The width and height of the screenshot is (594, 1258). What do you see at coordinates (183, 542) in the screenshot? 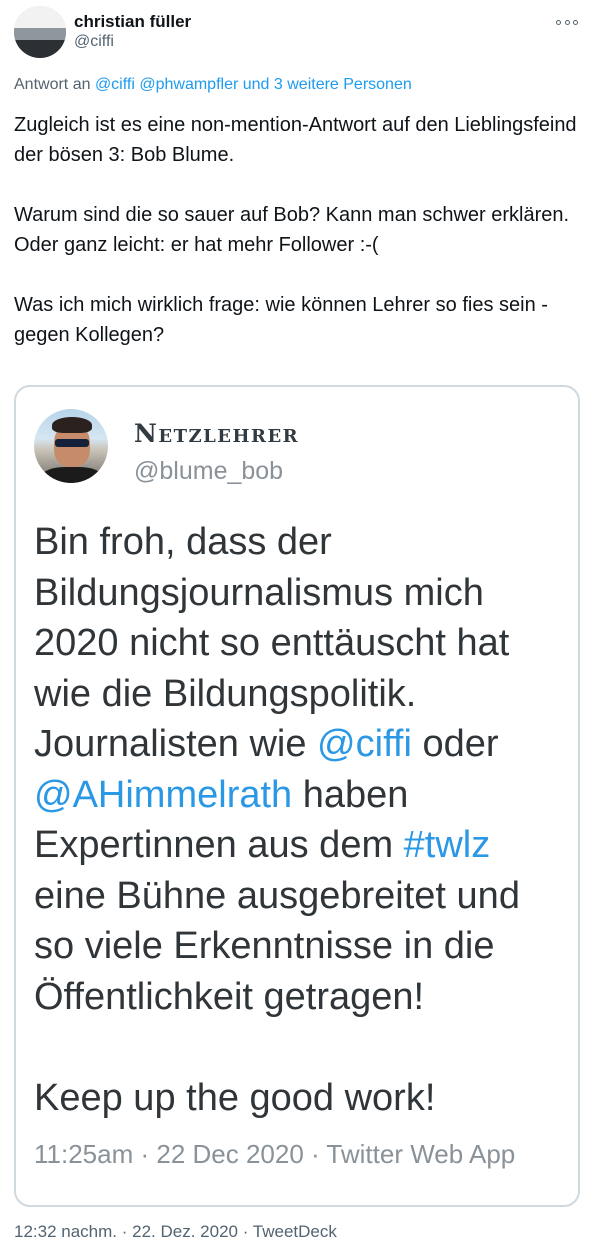
I see `quoted-text-line: Bin froh, dass der` at bounding box center [183, 542].